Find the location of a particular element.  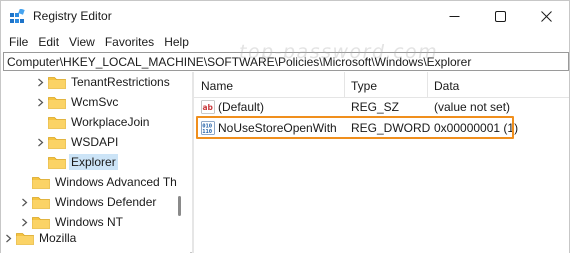

menu-favorites: Favorites is located at coordinates (130, 42).